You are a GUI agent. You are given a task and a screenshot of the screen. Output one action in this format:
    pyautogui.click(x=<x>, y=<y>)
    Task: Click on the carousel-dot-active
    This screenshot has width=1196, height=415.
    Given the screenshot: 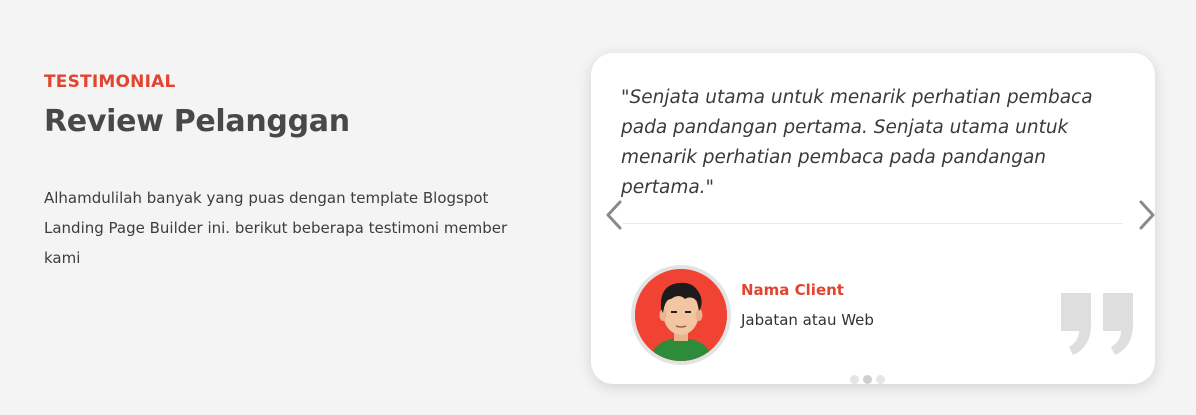 What is the action you would take?
    pyautogui.click(x=867, y=379)
    